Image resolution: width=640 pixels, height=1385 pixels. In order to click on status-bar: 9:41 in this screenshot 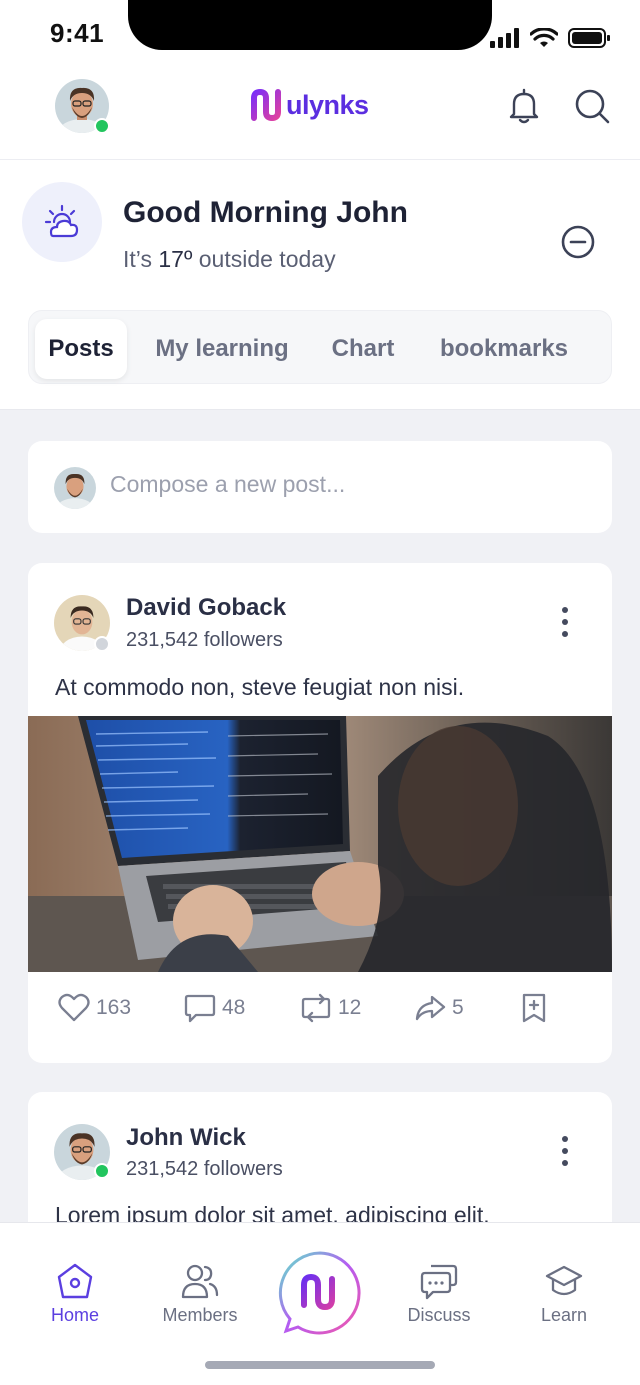, I will do `click(320, 33)`.